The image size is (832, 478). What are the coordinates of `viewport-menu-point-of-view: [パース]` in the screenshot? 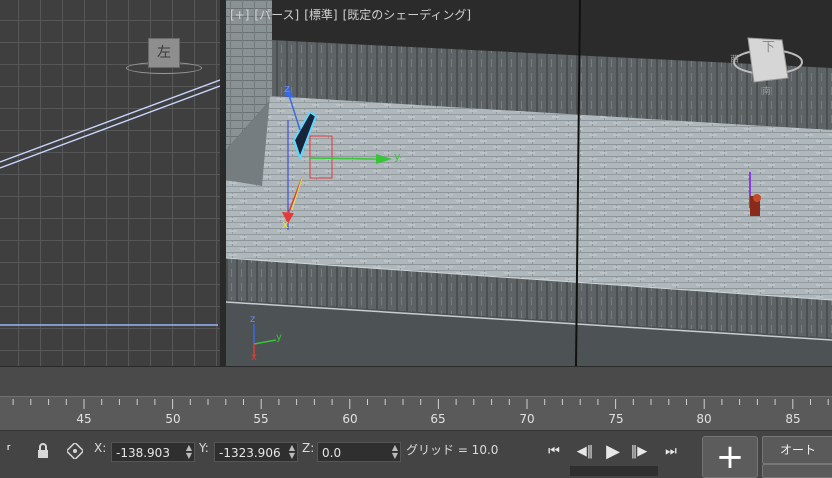 It's located at (276, 15).